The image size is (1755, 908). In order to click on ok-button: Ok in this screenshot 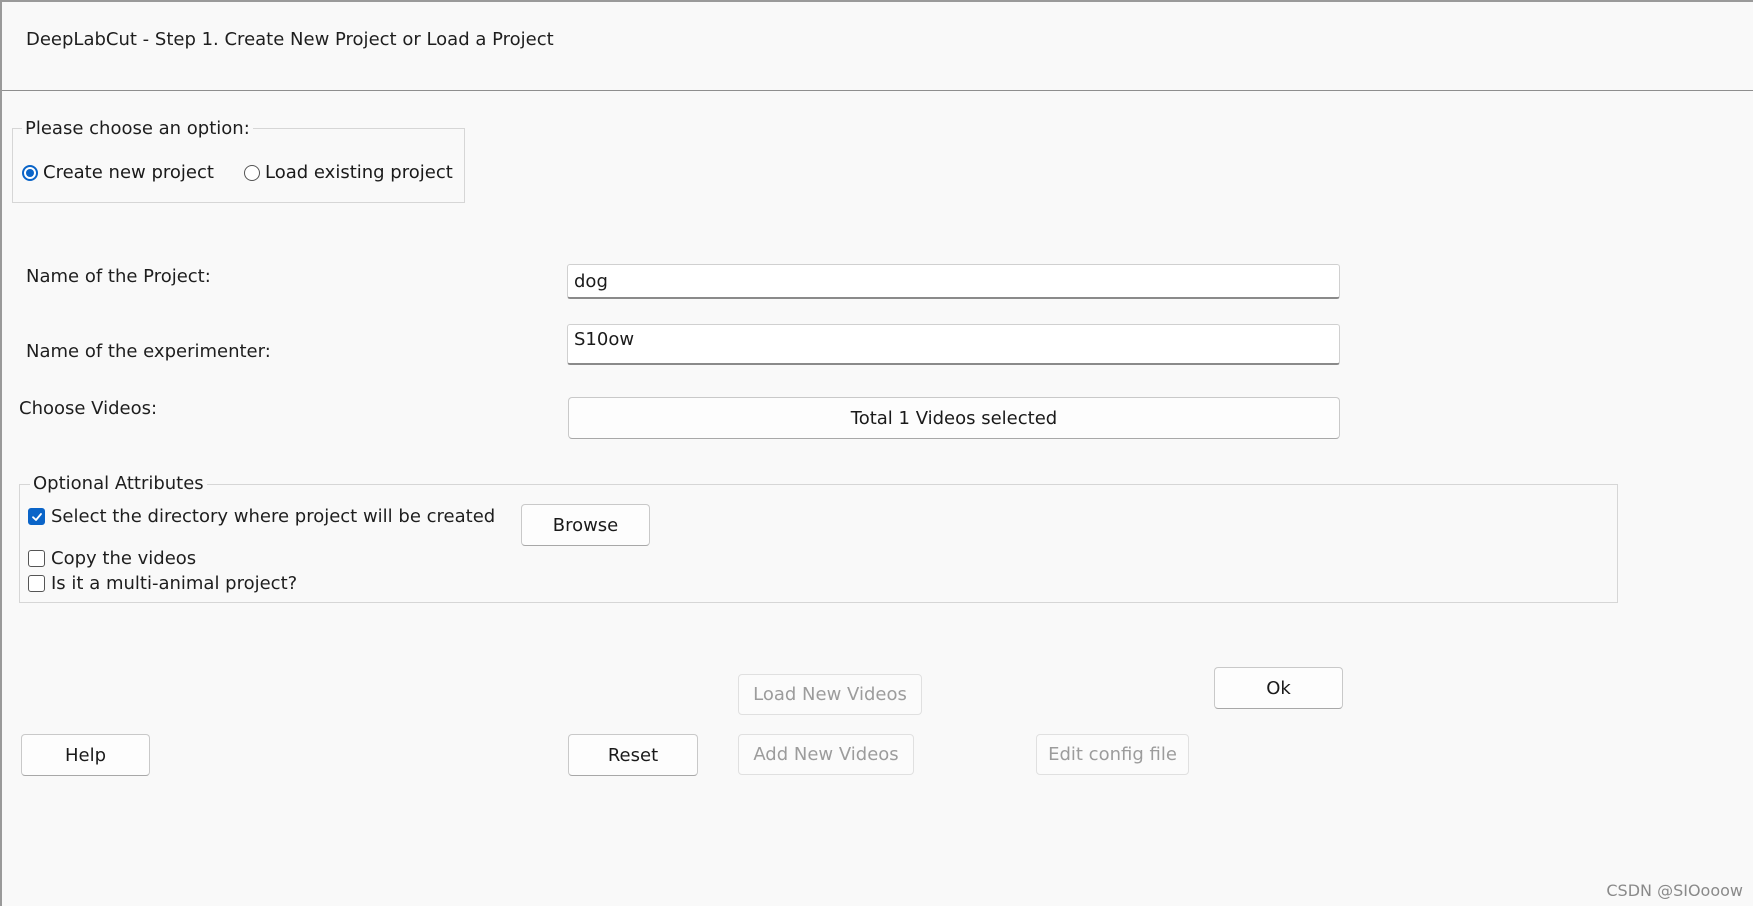, I will do `click(1278, 688)`.